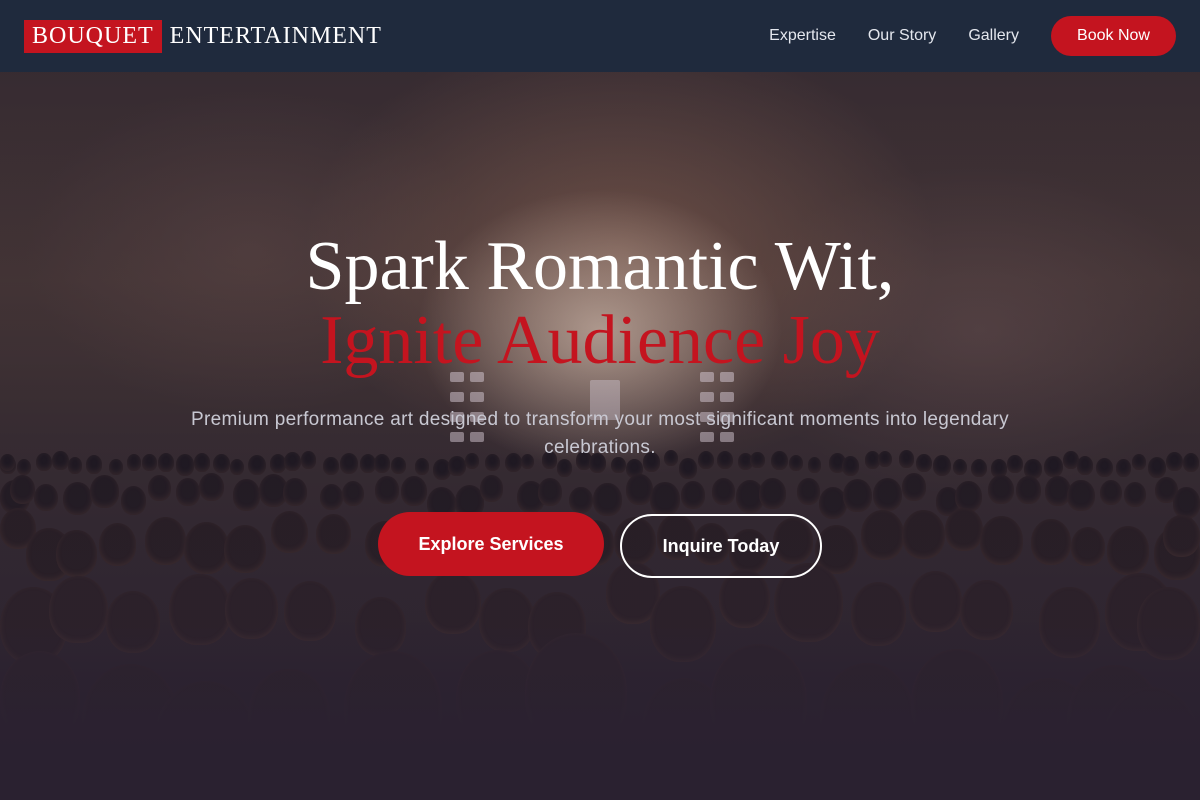  What do you see at coordinates (491, 544) in the screenshot?
I see `explore-services-button: Explore Services` at bounding box center [491, 544].